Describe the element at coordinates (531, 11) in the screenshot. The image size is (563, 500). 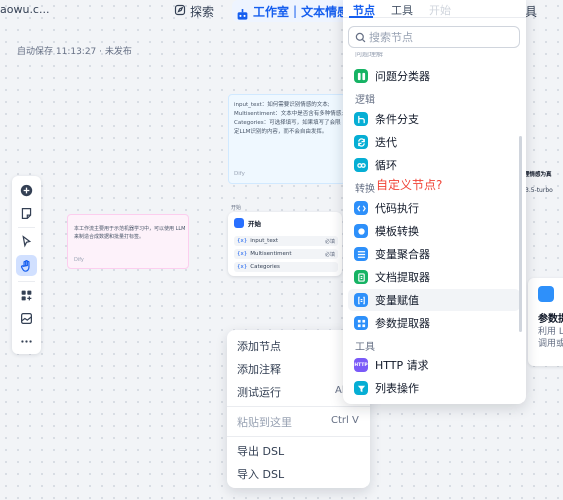
I see `tools-link: 具` at that location.